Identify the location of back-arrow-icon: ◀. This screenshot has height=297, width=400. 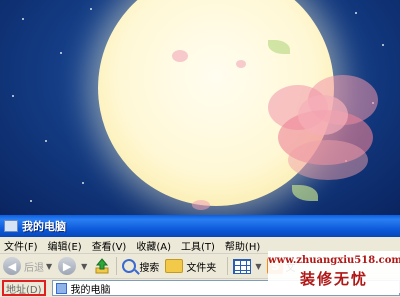
(12, 266).